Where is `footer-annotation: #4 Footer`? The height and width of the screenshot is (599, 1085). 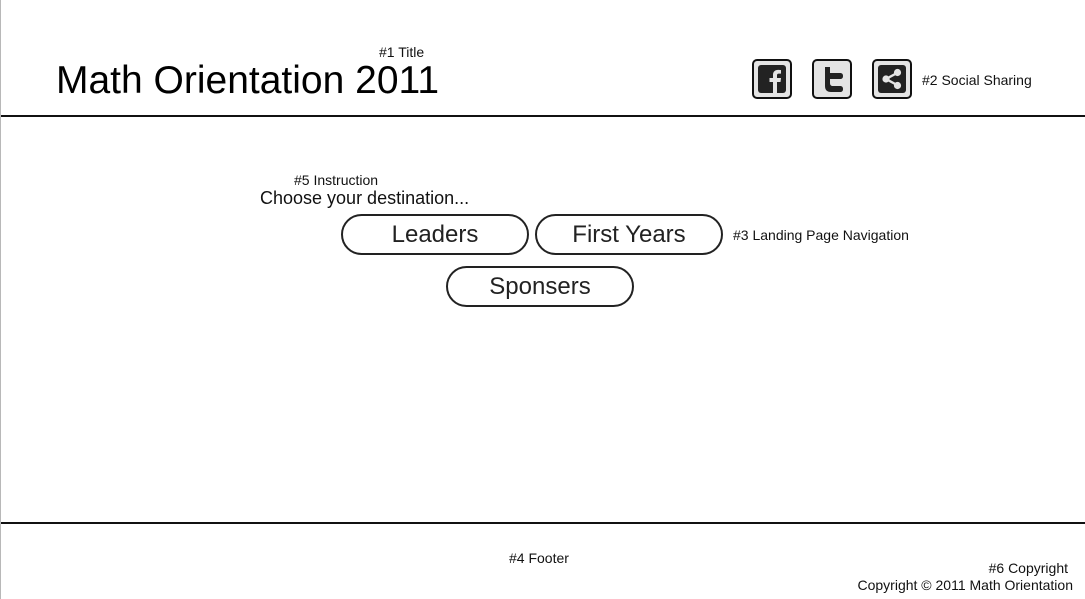
footer-annotation: #4 Footer is located at coordinates (539, 558).